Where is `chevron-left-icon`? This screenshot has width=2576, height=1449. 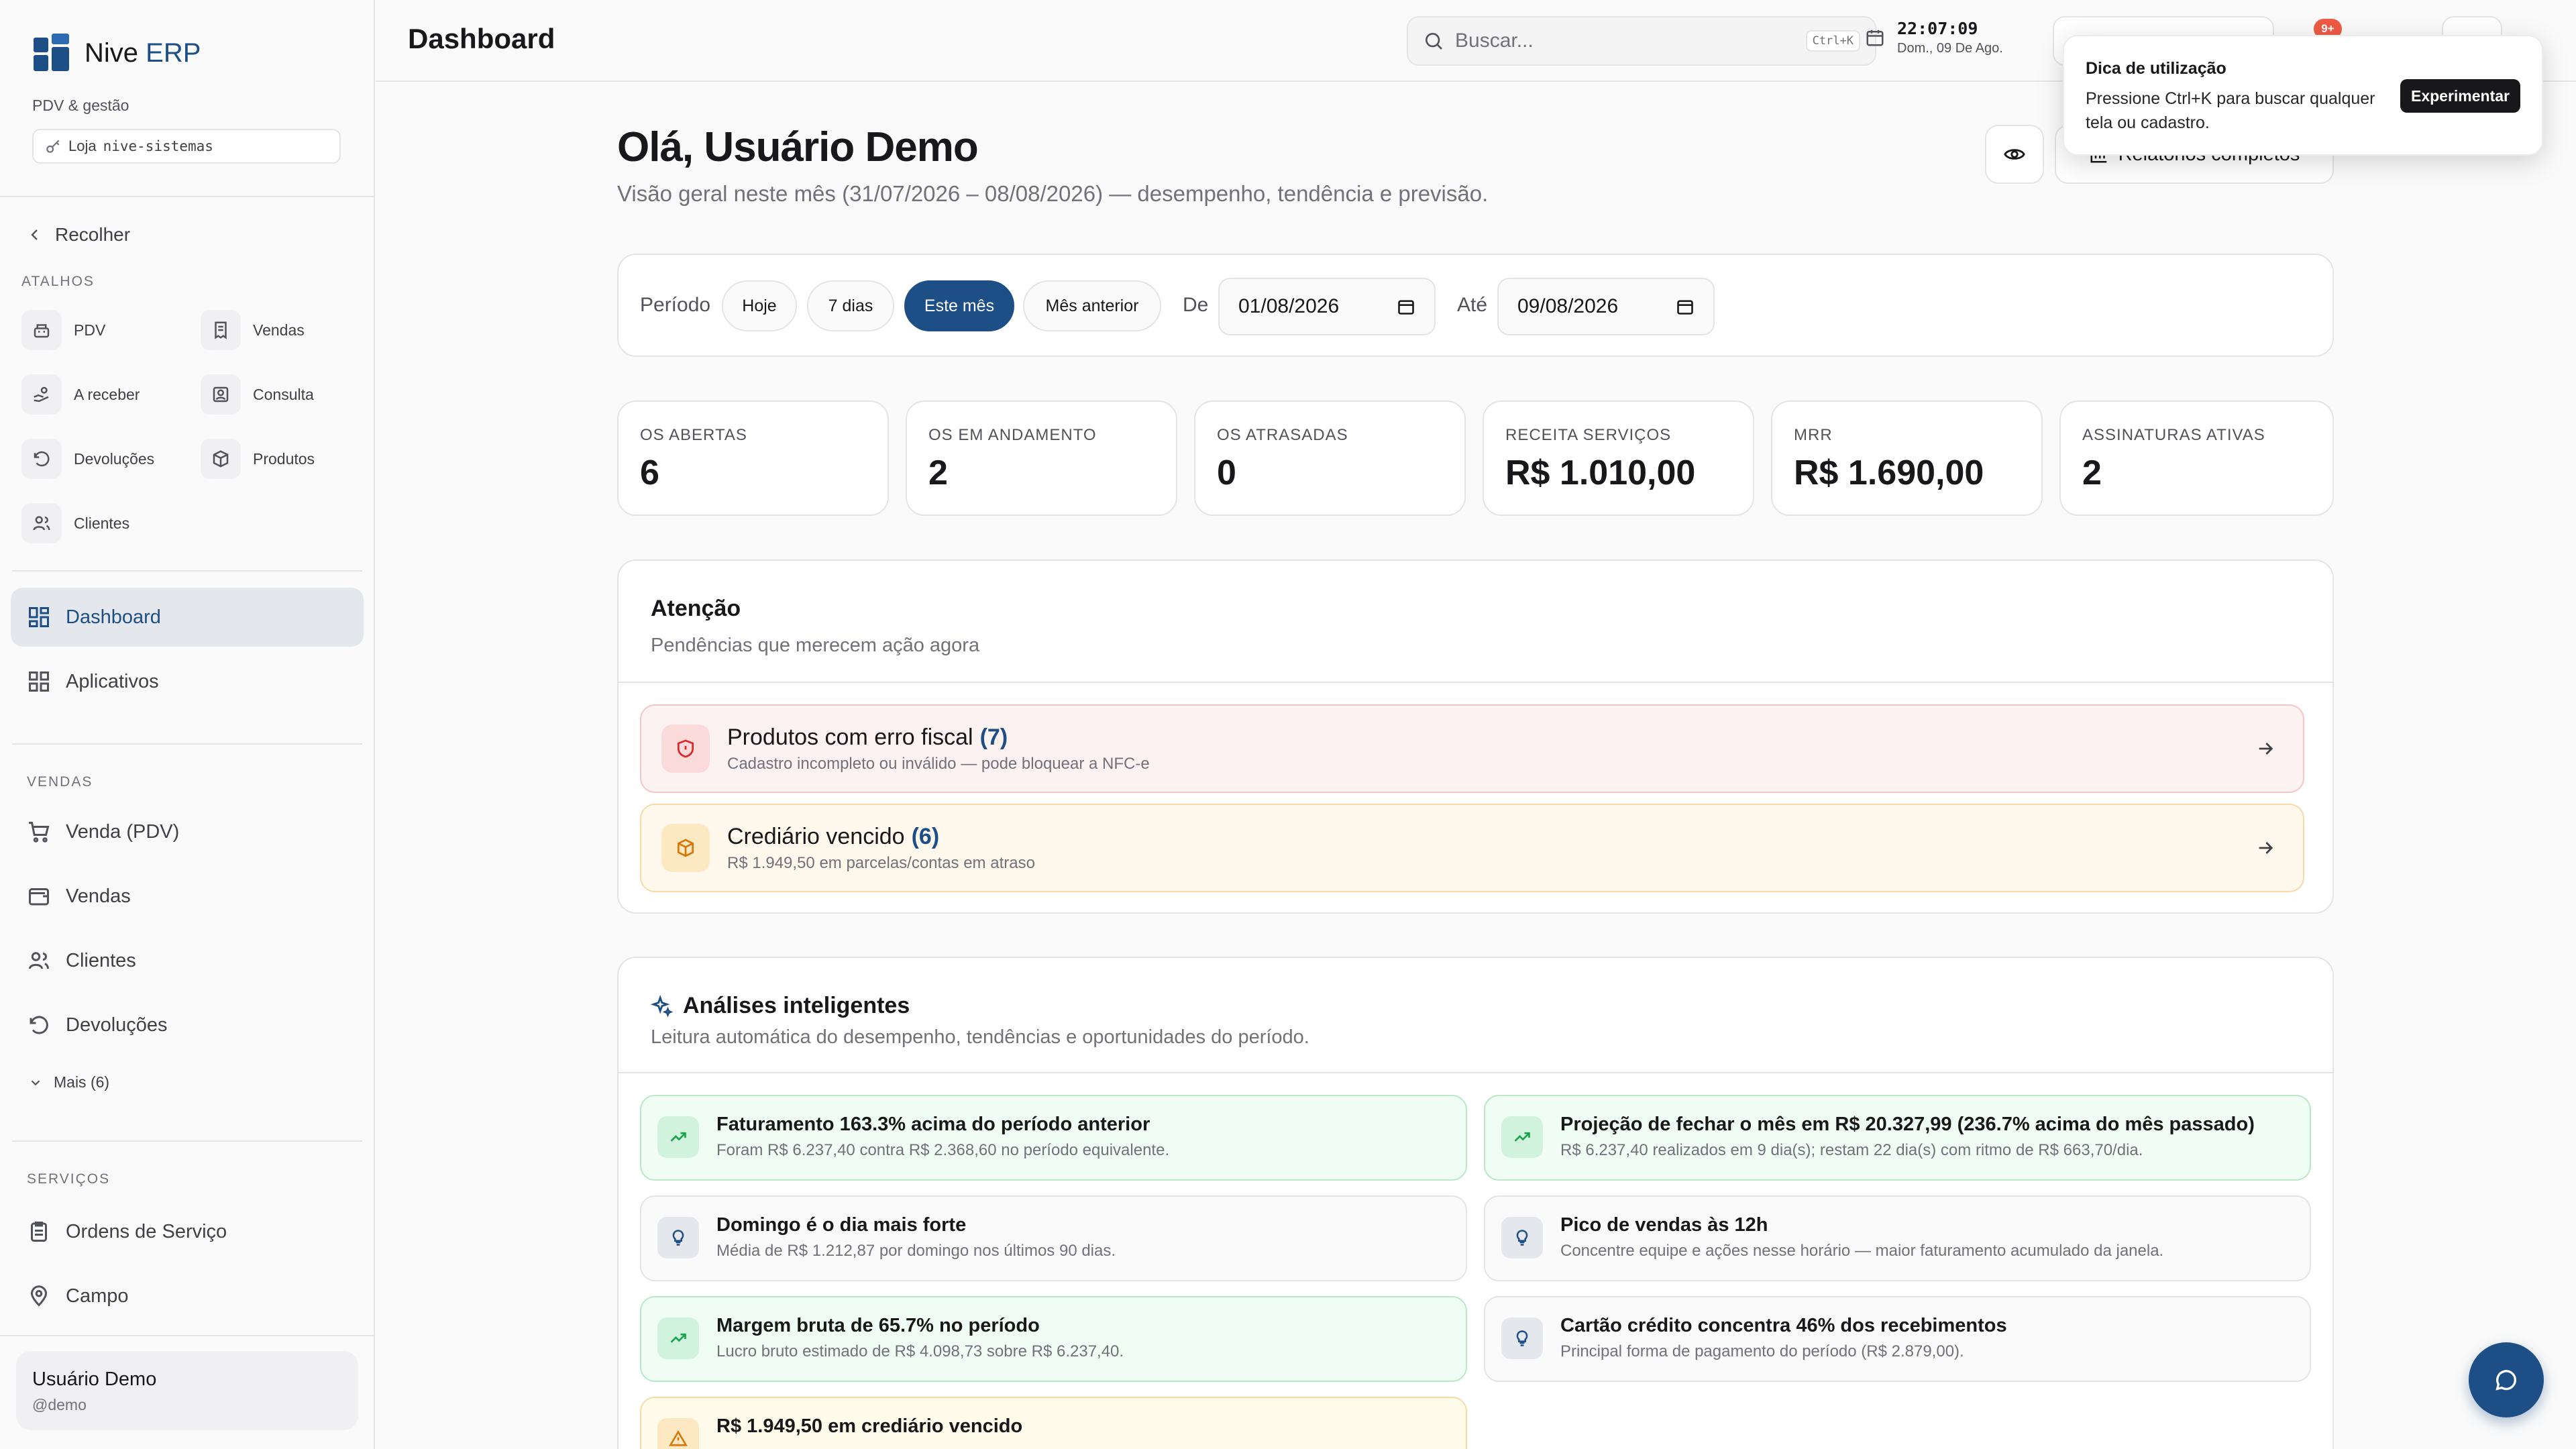 chevron-left-icon is located at coordinates (34, 234).